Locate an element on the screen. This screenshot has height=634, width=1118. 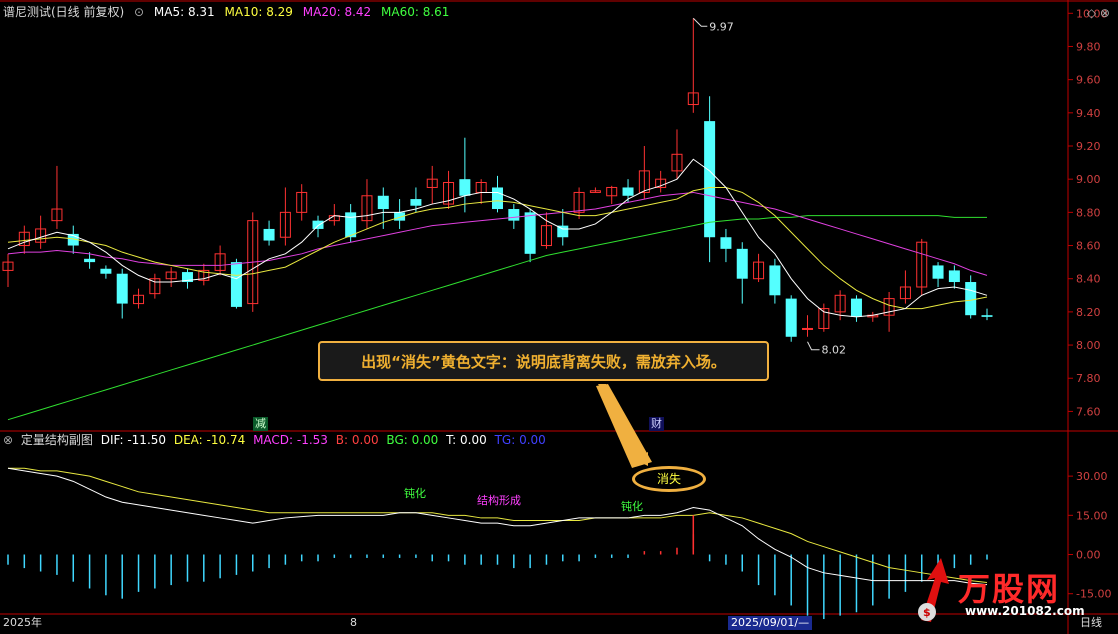
high-pointer is located at coordinates (700, 22).